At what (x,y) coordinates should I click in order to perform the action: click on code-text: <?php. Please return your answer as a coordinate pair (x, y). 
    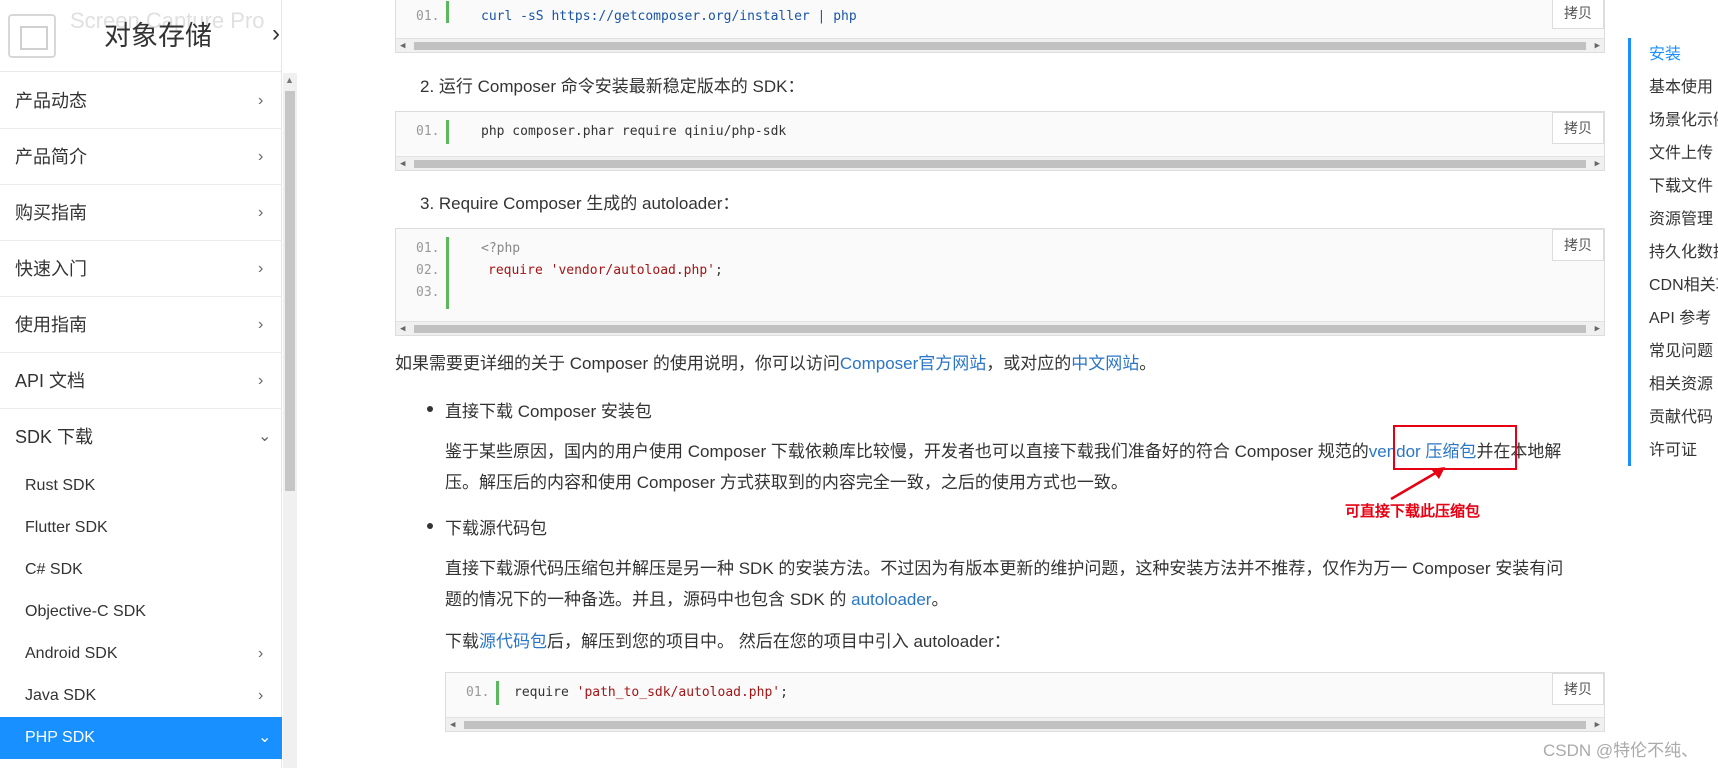
    Looking at the image, I should click on (501, 248).